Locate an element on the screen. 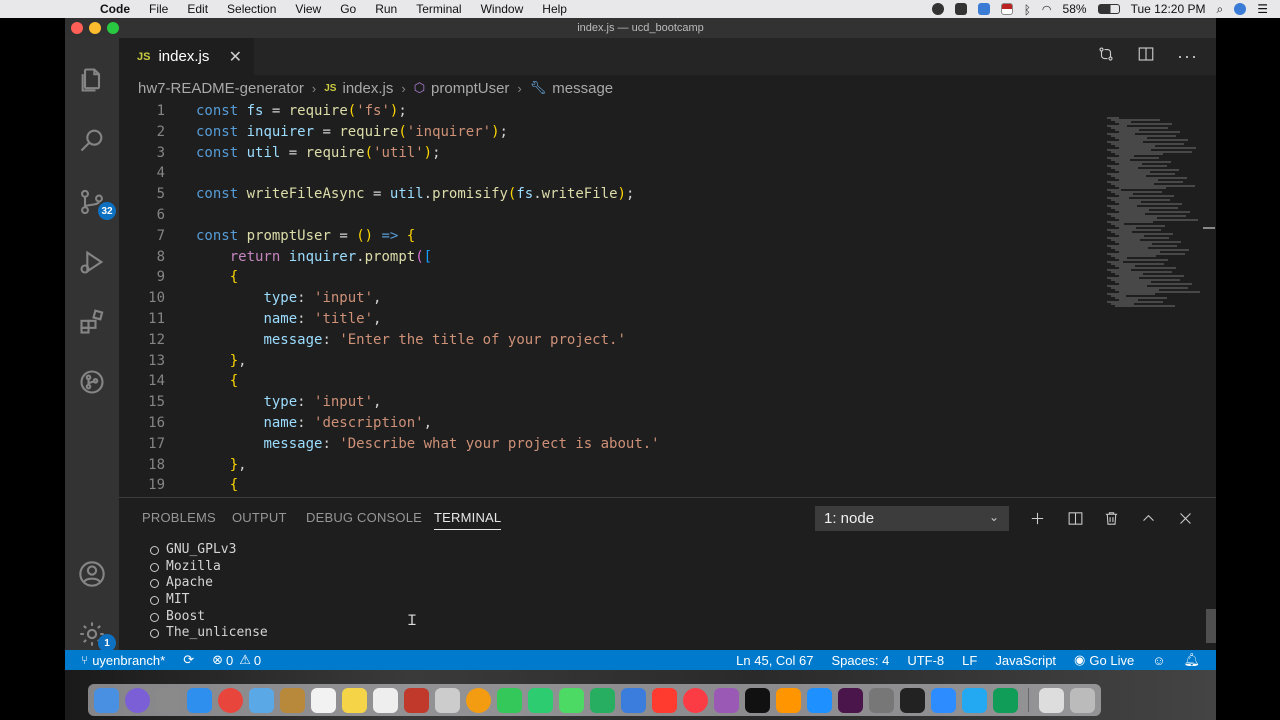 The height and width of the screenshot is (720, 1280). code-line: 1 const fs = require('fs'); is located at coordinates (614, 111).